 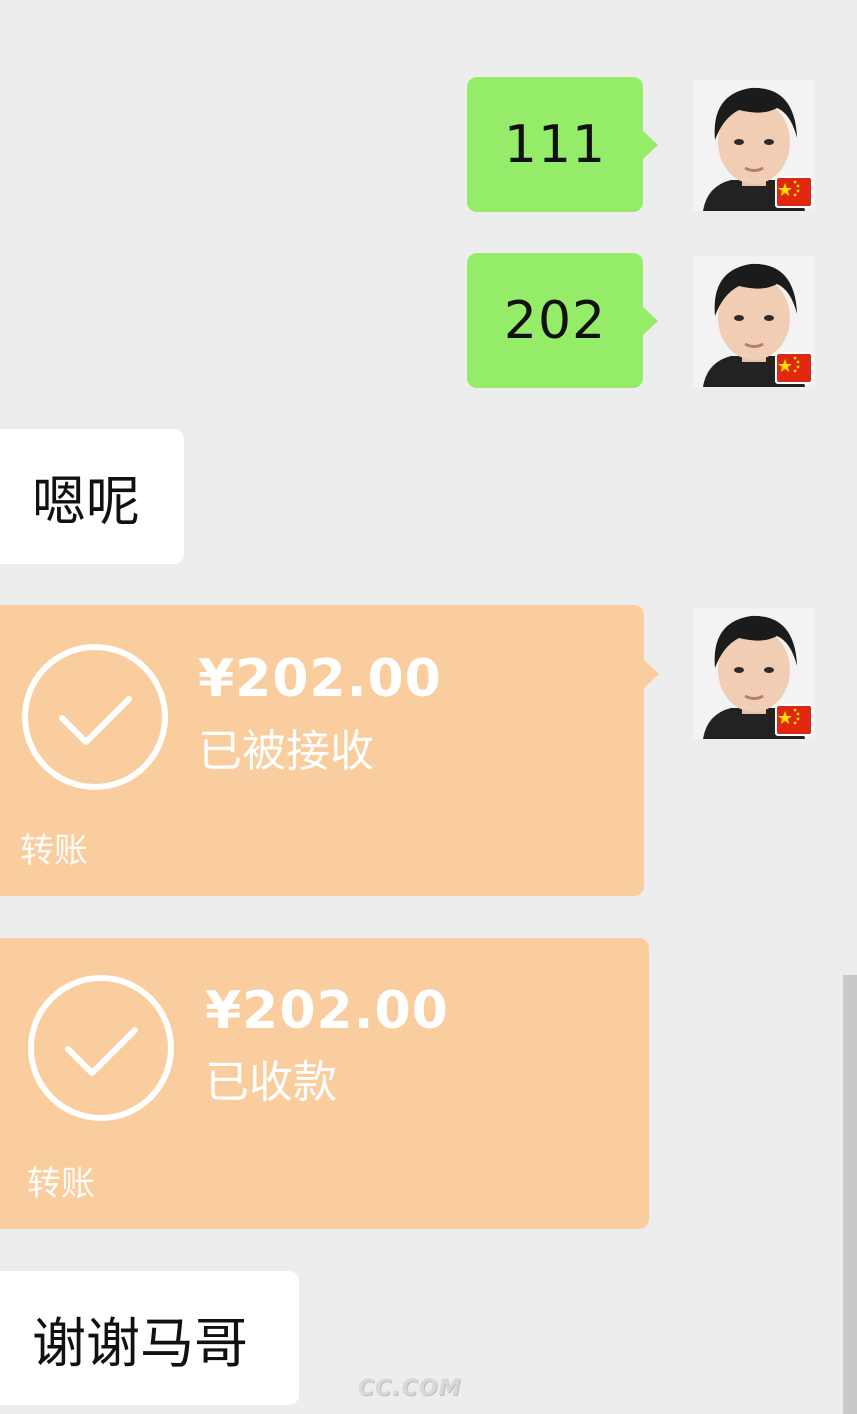 What do you see at coordinates (555, 144) in the screenshot?
I see `message-text: 111` at bounding box center [555, 144].